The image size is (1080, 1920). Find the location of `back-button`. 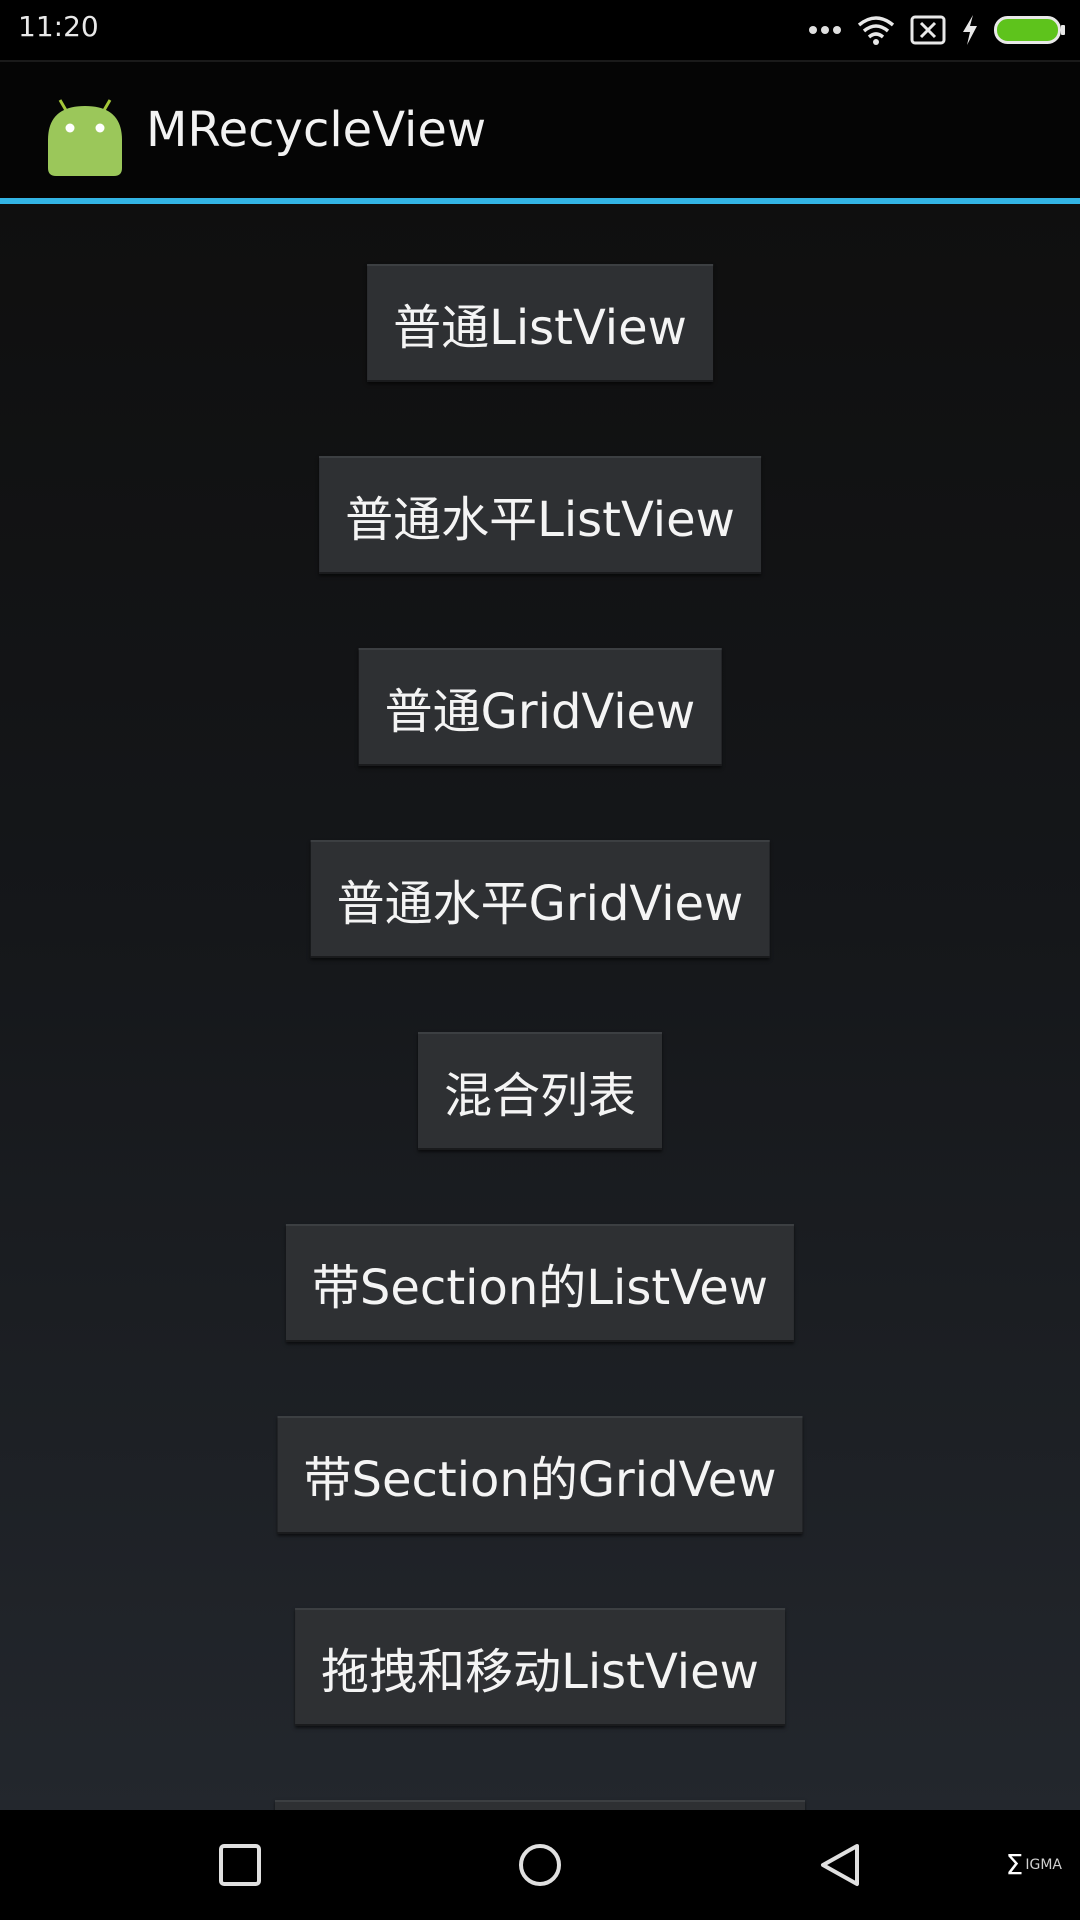

back-button is located at coordinates (840, 1865).